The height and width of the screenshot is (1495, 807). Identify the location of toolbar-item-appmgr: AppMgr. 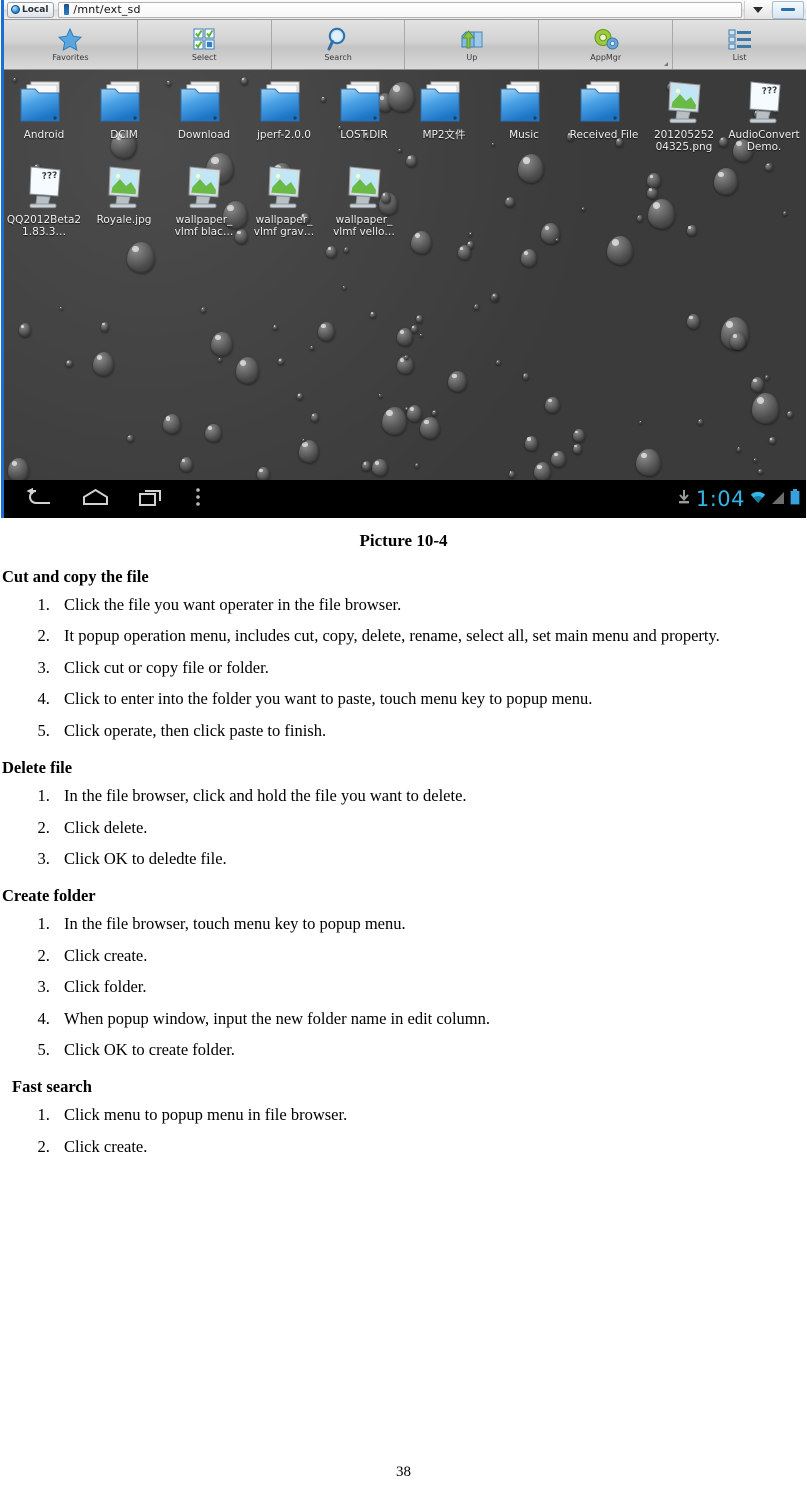
(606, 44).